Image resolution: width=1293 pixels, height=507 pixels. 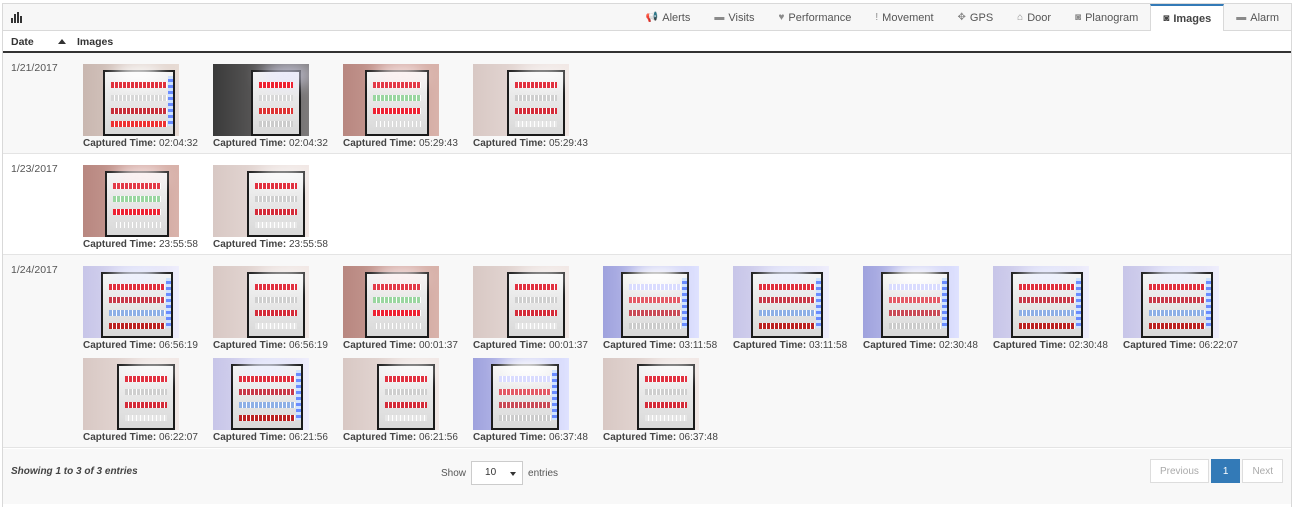 I want to click on tab-planogram: ◙ Planogram, so click(x=1106, y=17).